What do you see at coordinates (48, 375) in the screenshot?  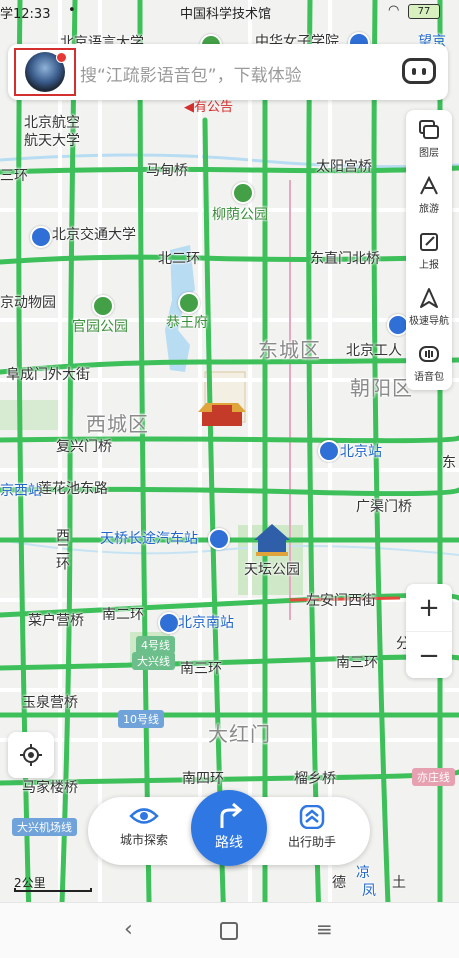 I see `map-label: 阜成门外大街` at bounding box center [48, 375].